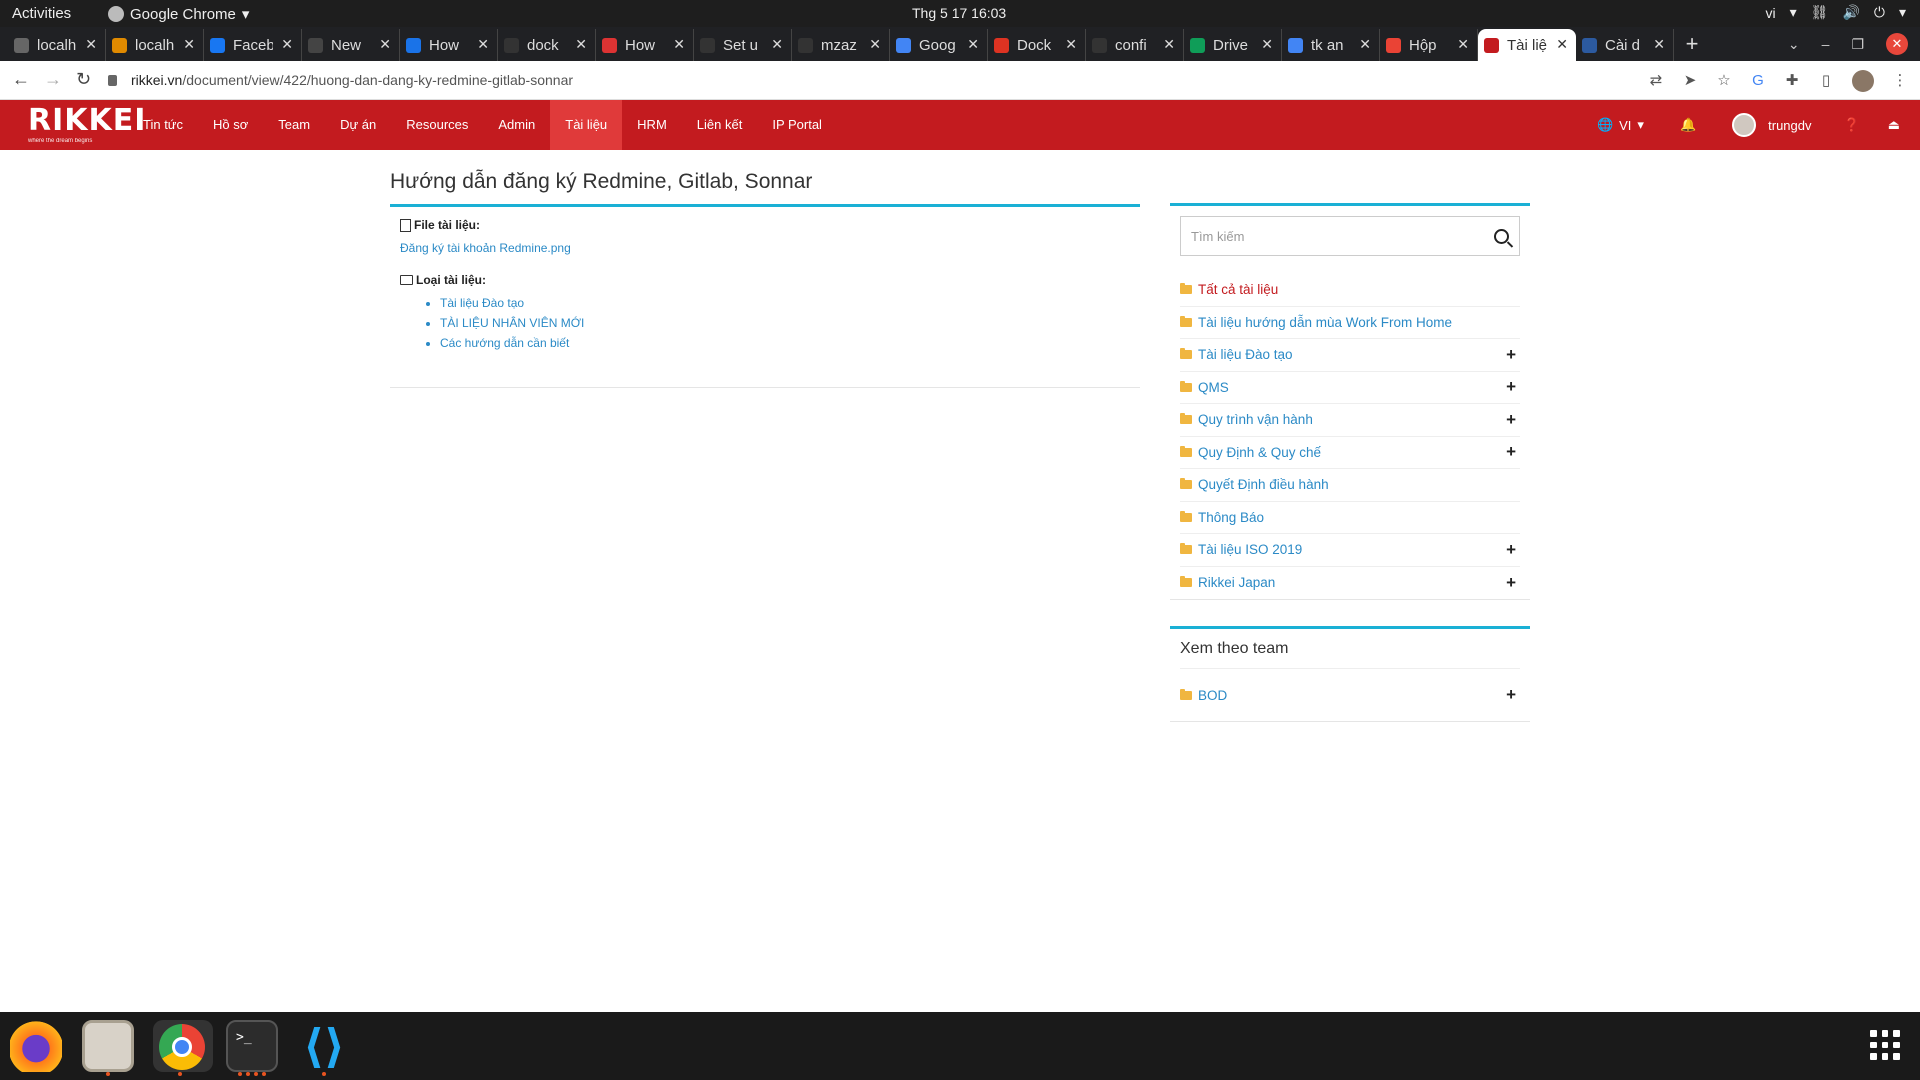  I want to click on category-item: Tài liệu hướng dẫn mùa Work From Home, so click(1350, 323).